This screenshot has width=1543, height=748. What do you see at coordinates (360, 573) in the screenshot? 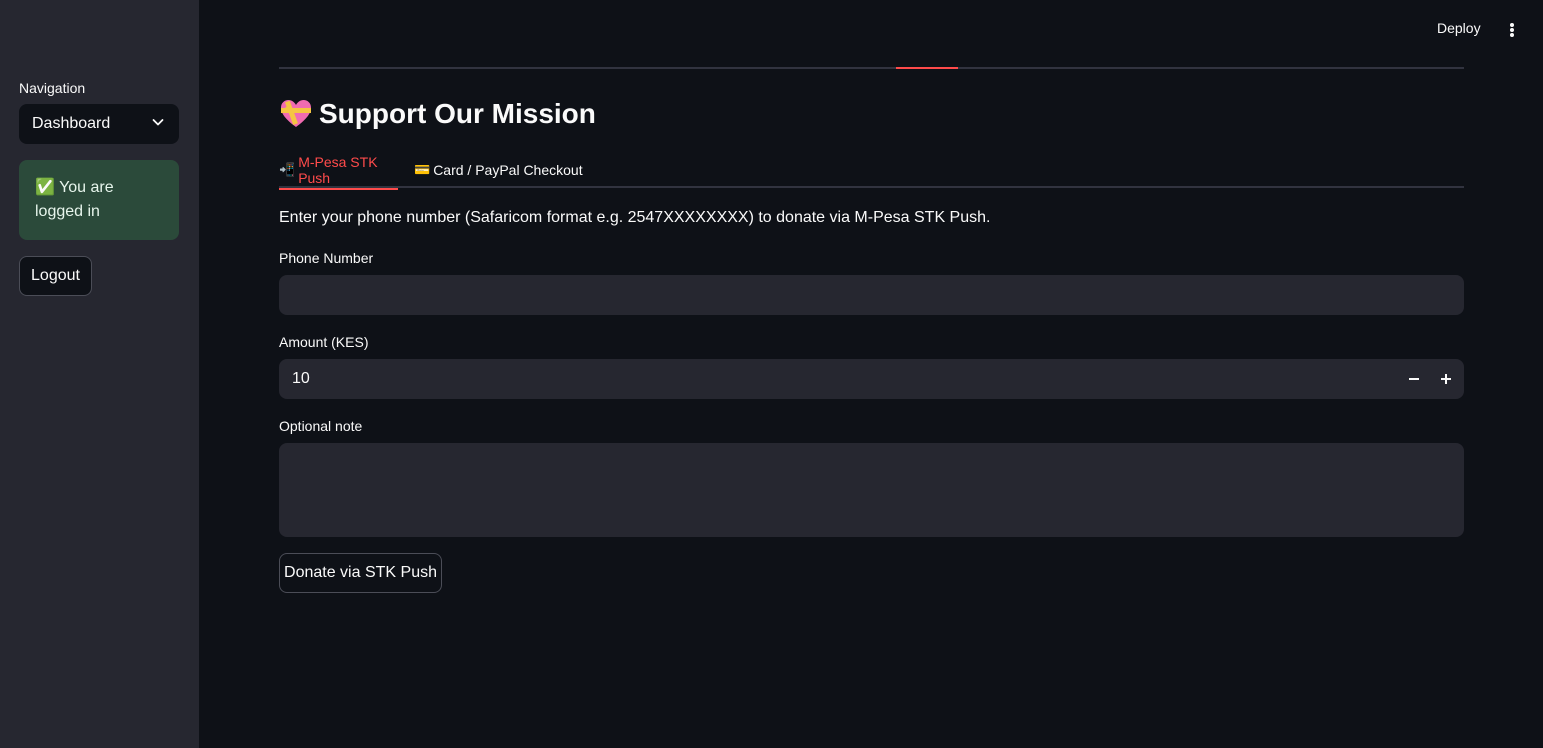
I see `donate-stk-push-button: Donate via STK Push` at bounding box center [360, 573].